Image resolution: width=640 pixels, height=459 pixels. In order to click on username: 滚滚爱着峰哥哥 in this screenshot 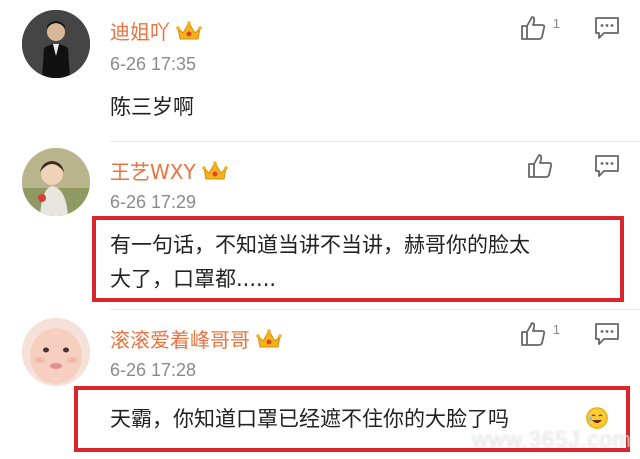, I will do `click(196, 338)`.